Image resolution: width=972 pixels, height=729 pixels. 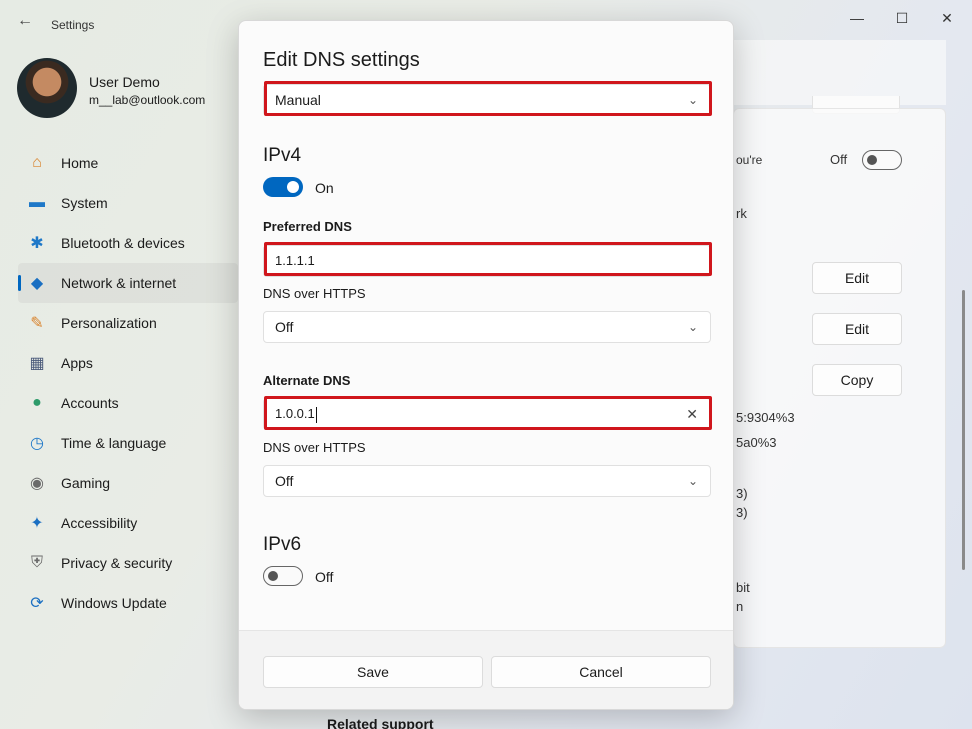 What do you see at coordinates (749, 160) in the screenshot?
I see `metered-notice-fragment: ou're` at bounding box center [749, 160].